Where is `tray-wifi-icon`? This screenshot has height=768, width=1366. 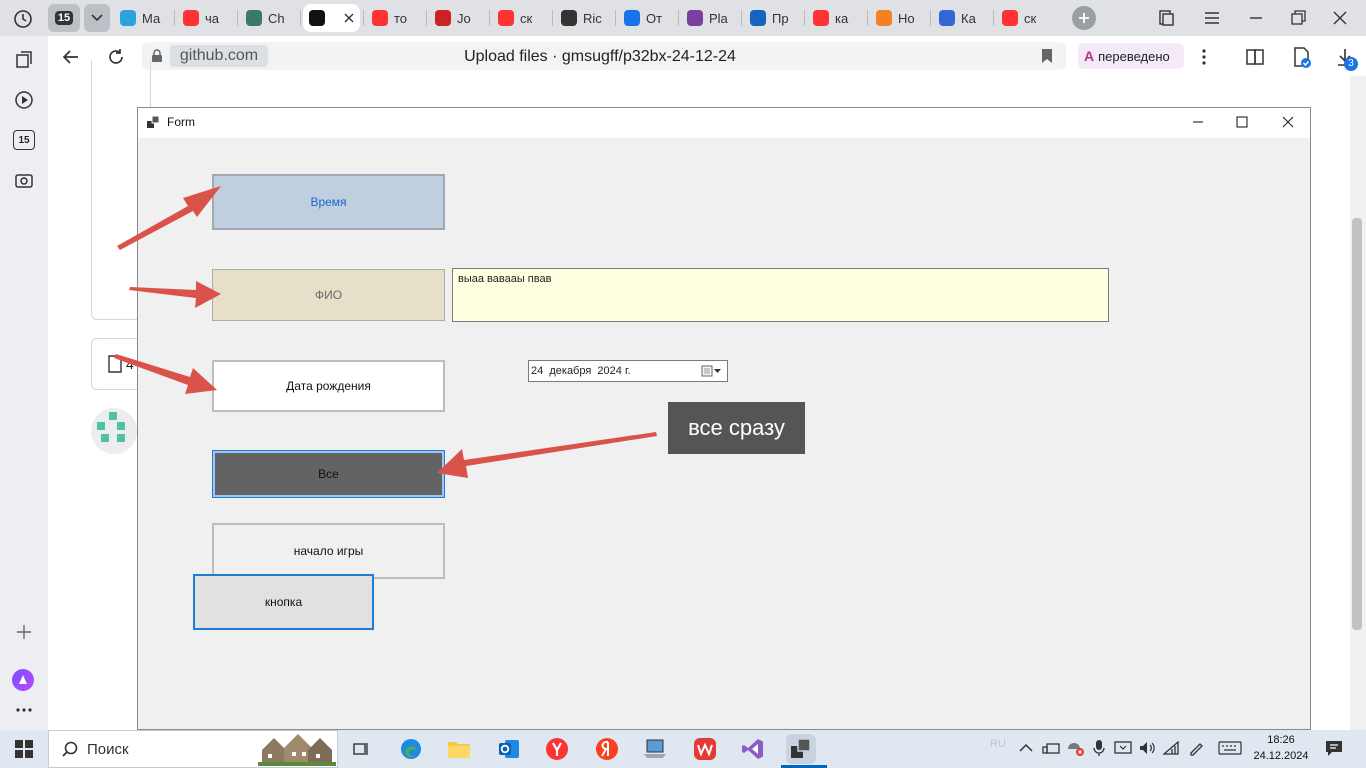
tray-wifi-icon is located at coordinates (1171, 748).